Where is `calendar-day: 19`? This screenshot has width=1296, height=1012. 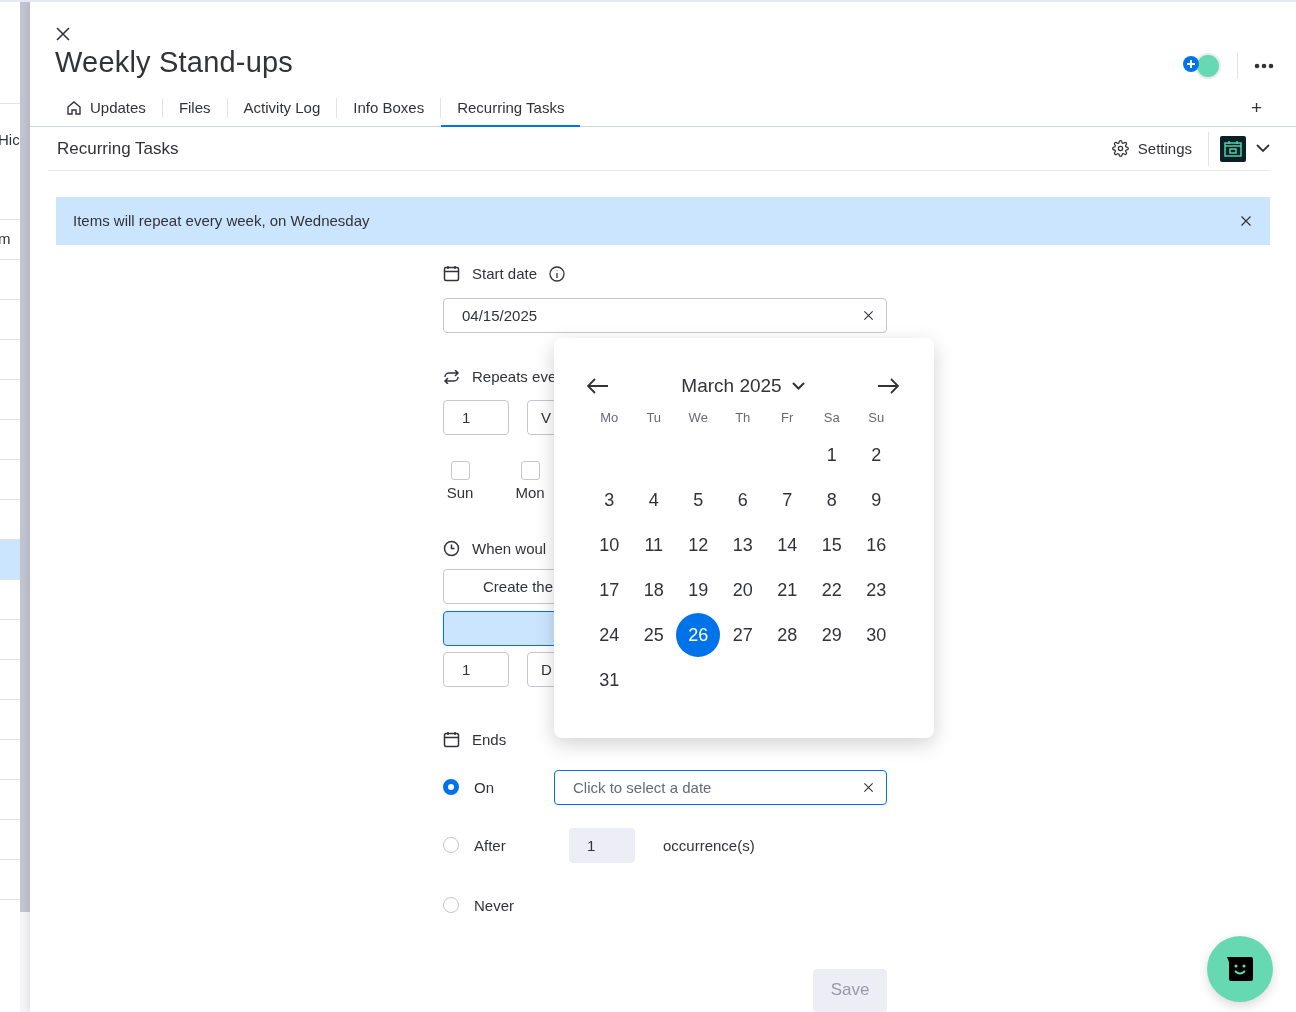 calendar-day: 19 is located at coordinates (698, 590).